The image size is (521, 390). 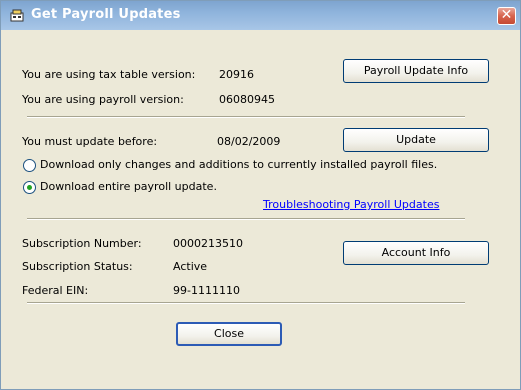 I want to click on subscription-status-label: Subscription Status:, so click(x=77, y=266).